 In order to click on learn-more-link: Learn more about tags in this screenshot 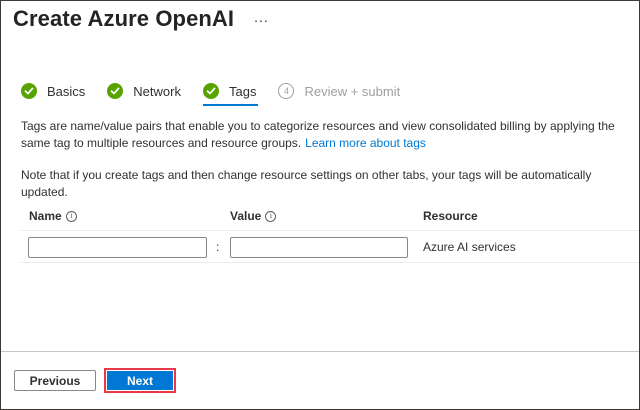, I will do `click(365, 143)`.